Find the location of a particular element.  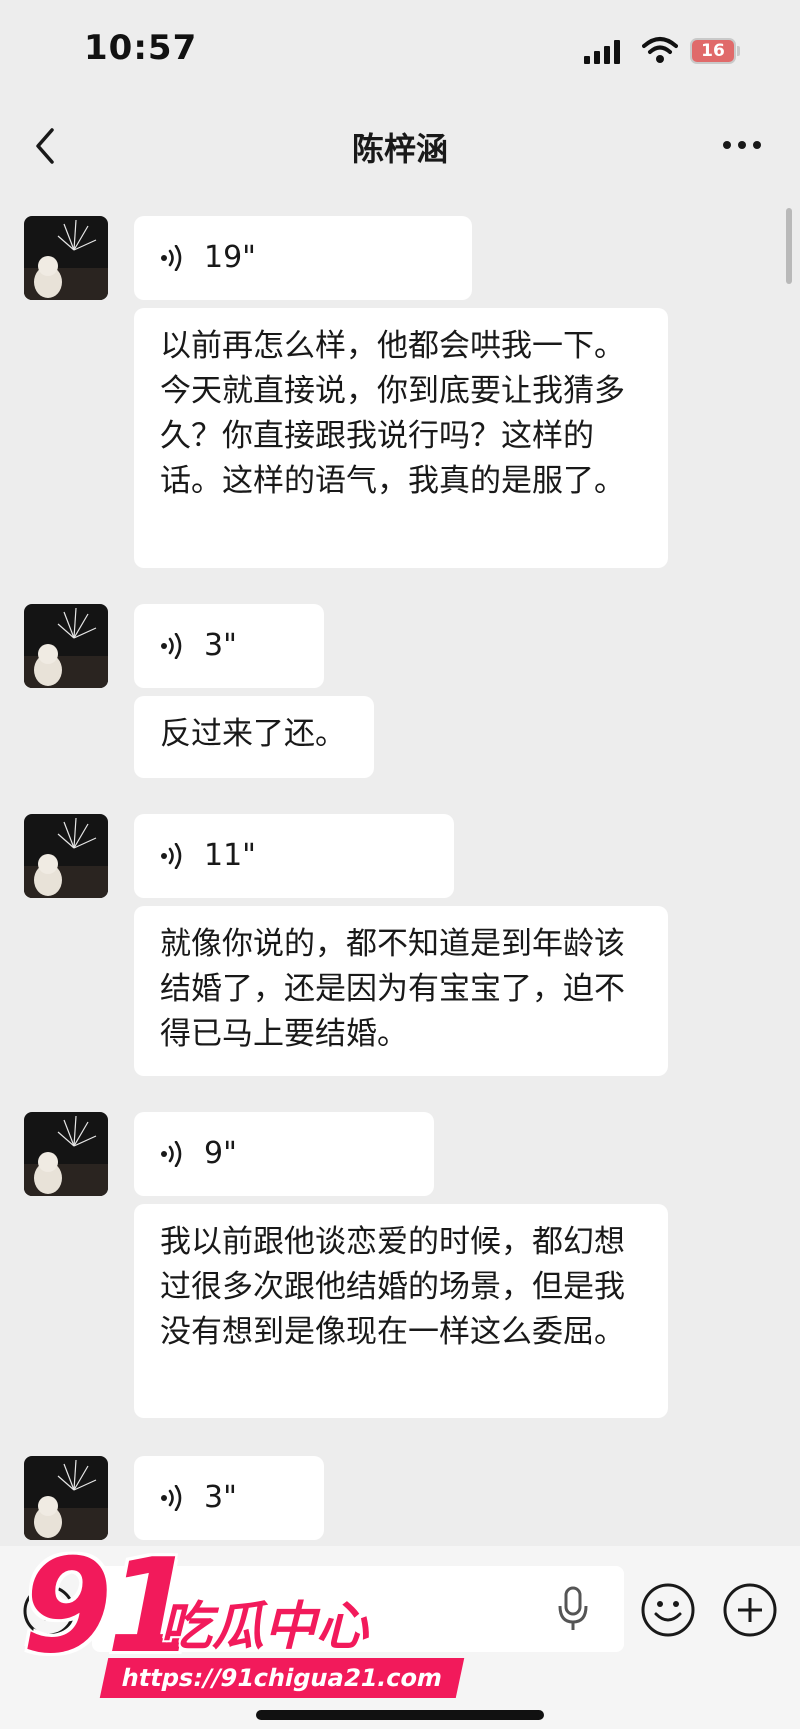

more-dots-icon is located at coordinates (742, 145).